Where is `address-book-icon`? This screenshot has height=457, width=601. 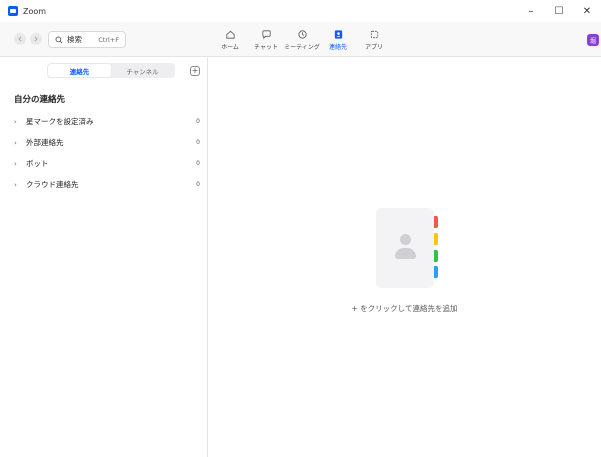 address-book-icon is located at coordinates (407, 248).